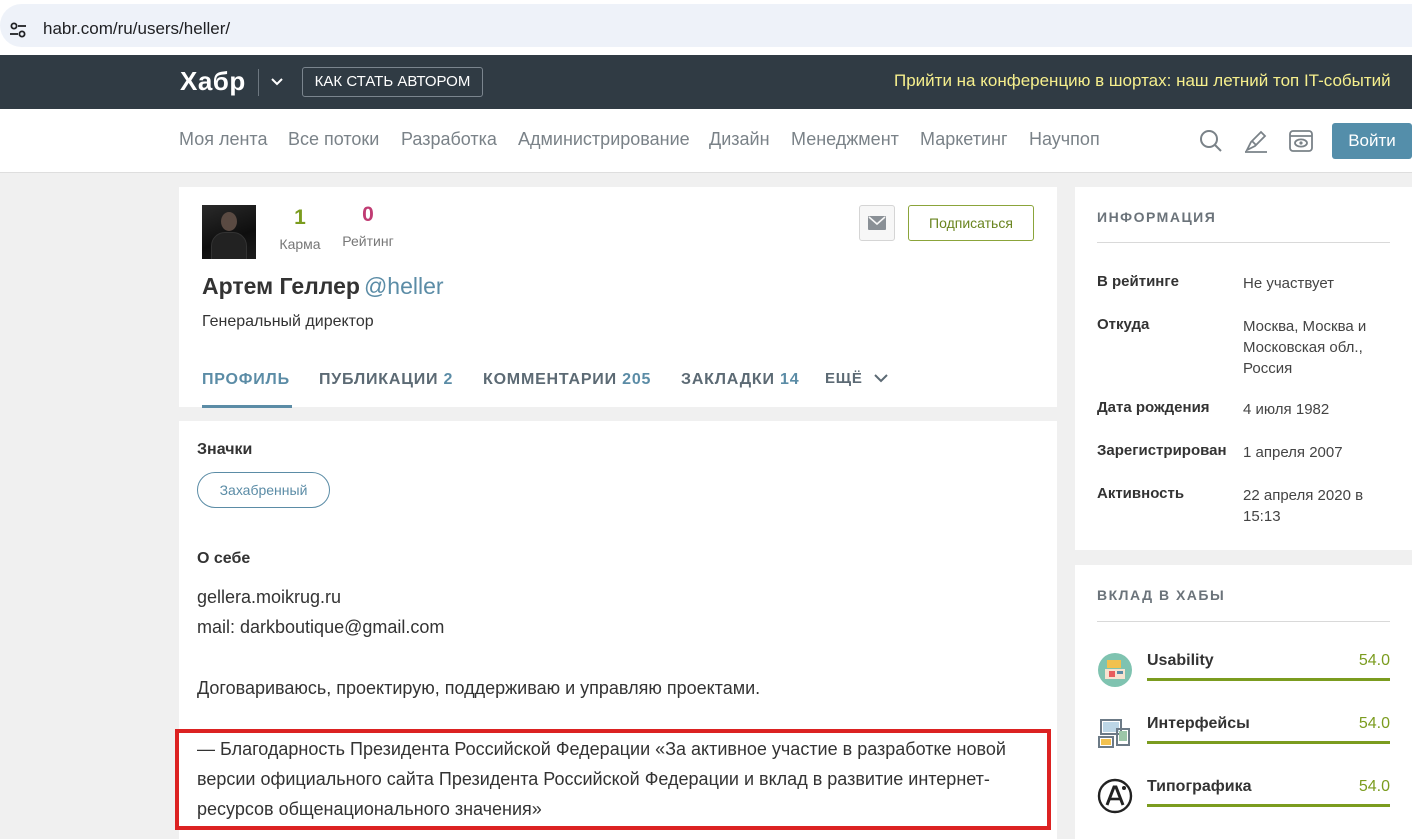  What do you see at coordinates (1243, 803) in the screenshot?
I see `hub-typography: Типографика 54.0` at bounding box center [1243, 803].